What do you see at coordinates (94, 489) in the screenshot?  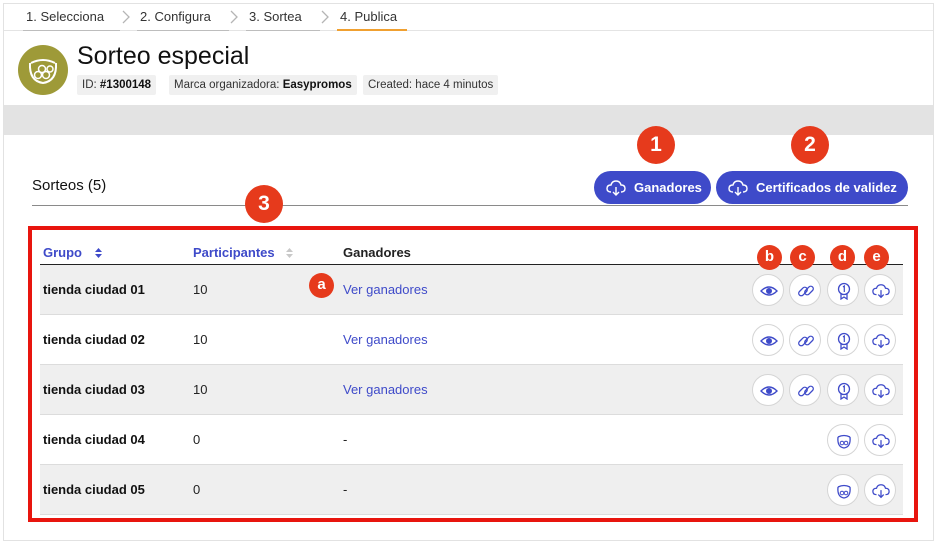 I see `group-name: tienda ciudad 05` at bounding box center [94, 489].